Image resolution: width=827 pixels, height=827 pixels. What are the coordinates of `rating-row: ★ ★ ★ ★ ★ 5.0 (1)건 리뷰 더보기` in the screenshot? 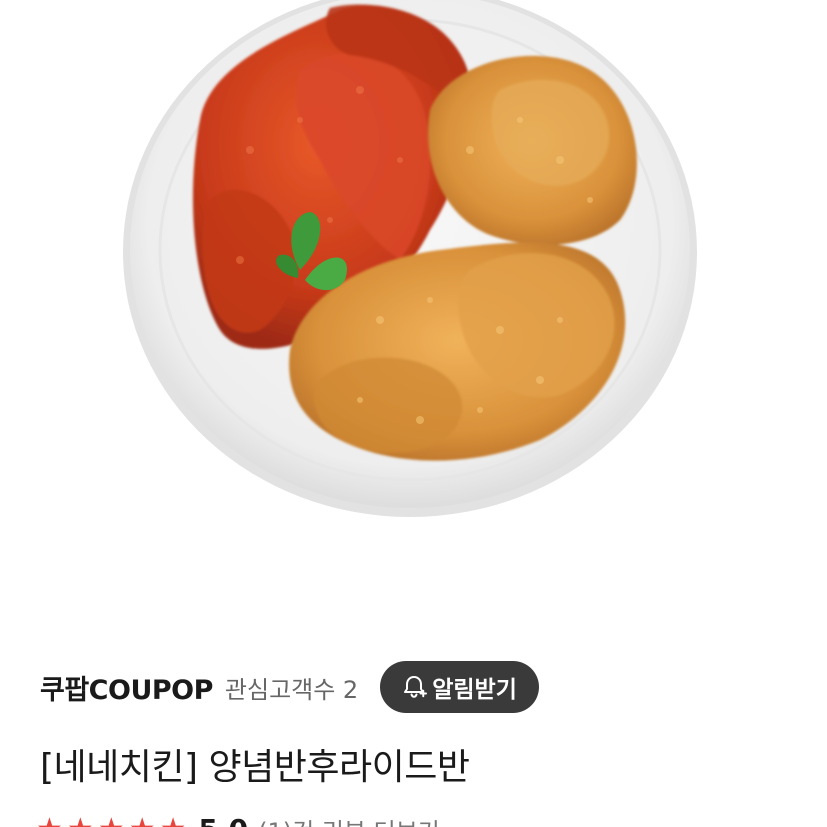 It's located at (238, 819).